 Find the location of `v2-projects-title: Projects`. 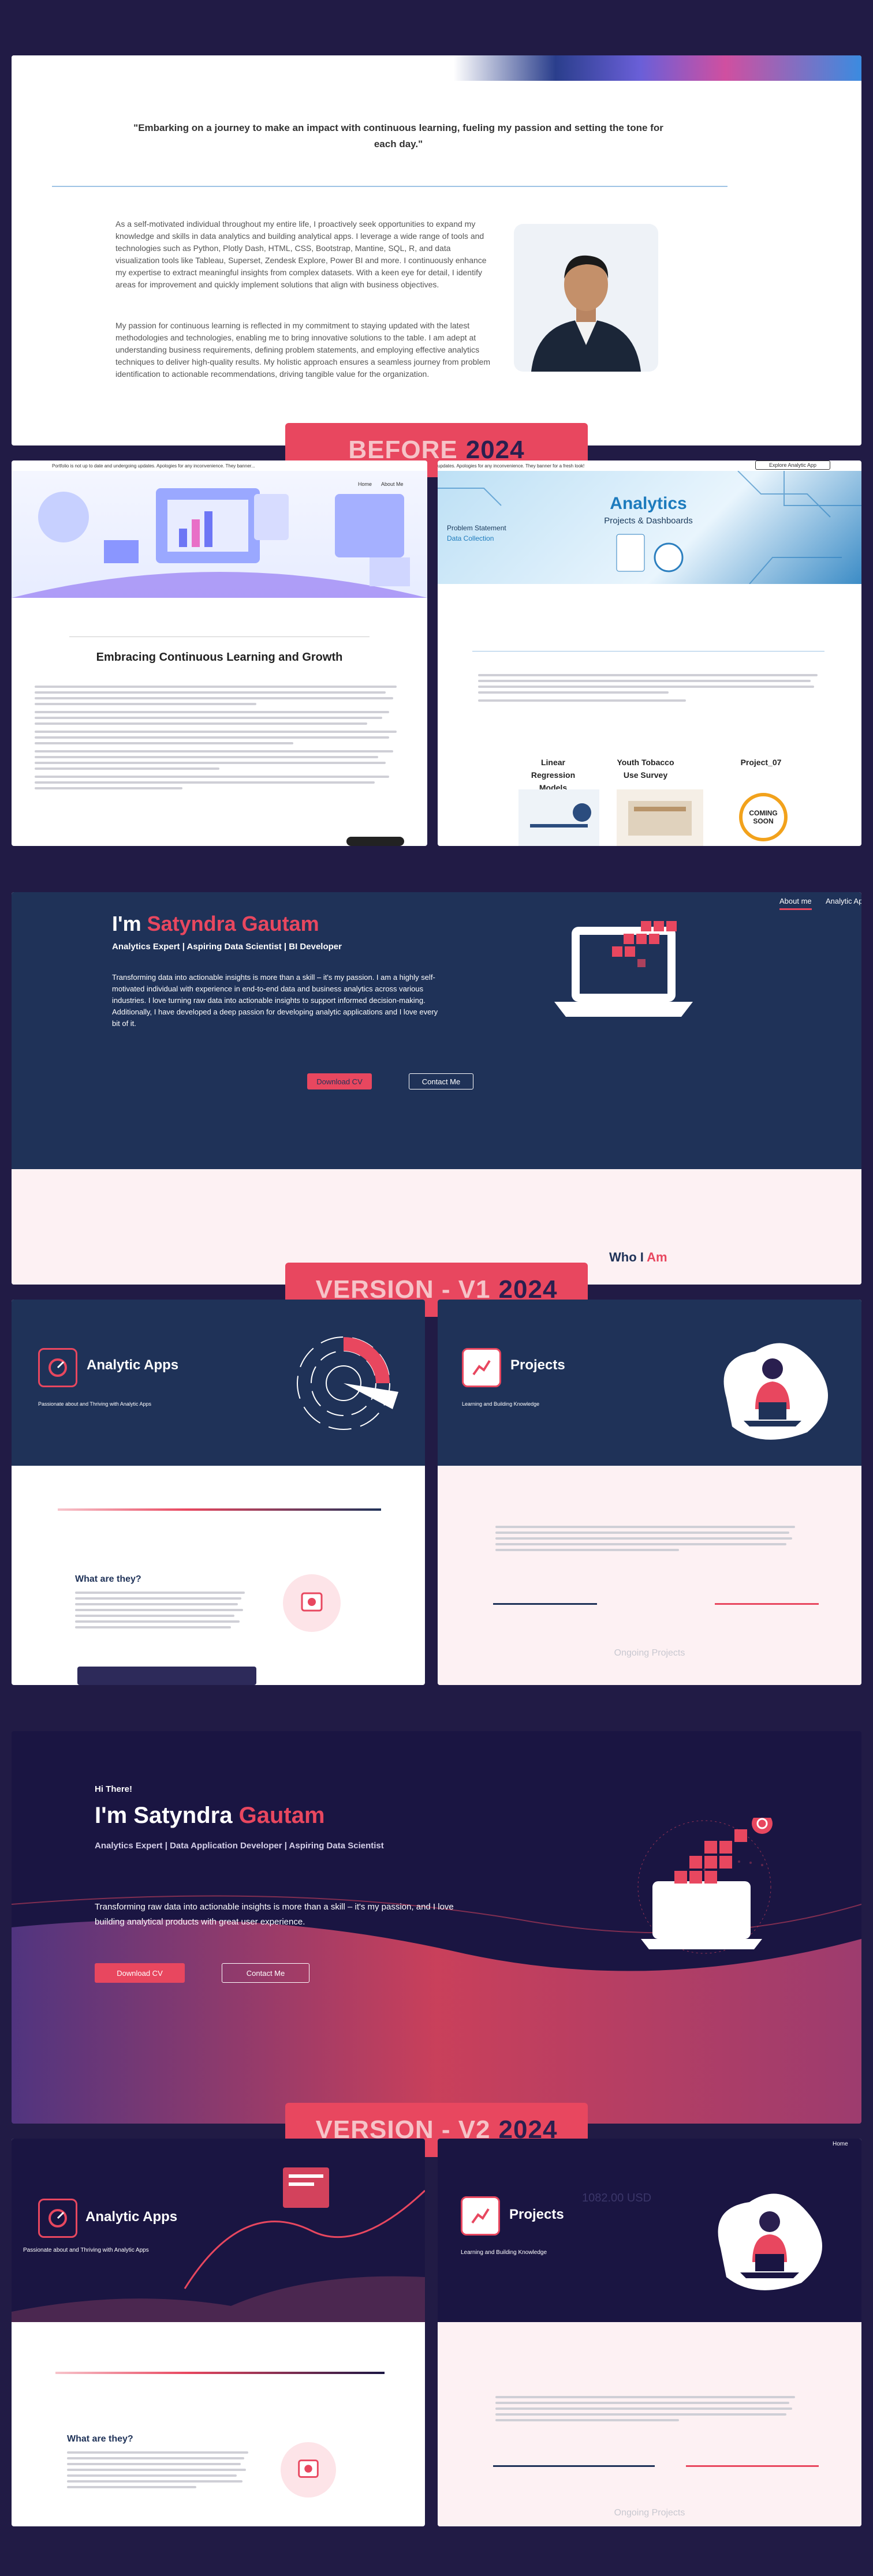

v2-projects-title: Projects is located at coordinates (536, 2214).